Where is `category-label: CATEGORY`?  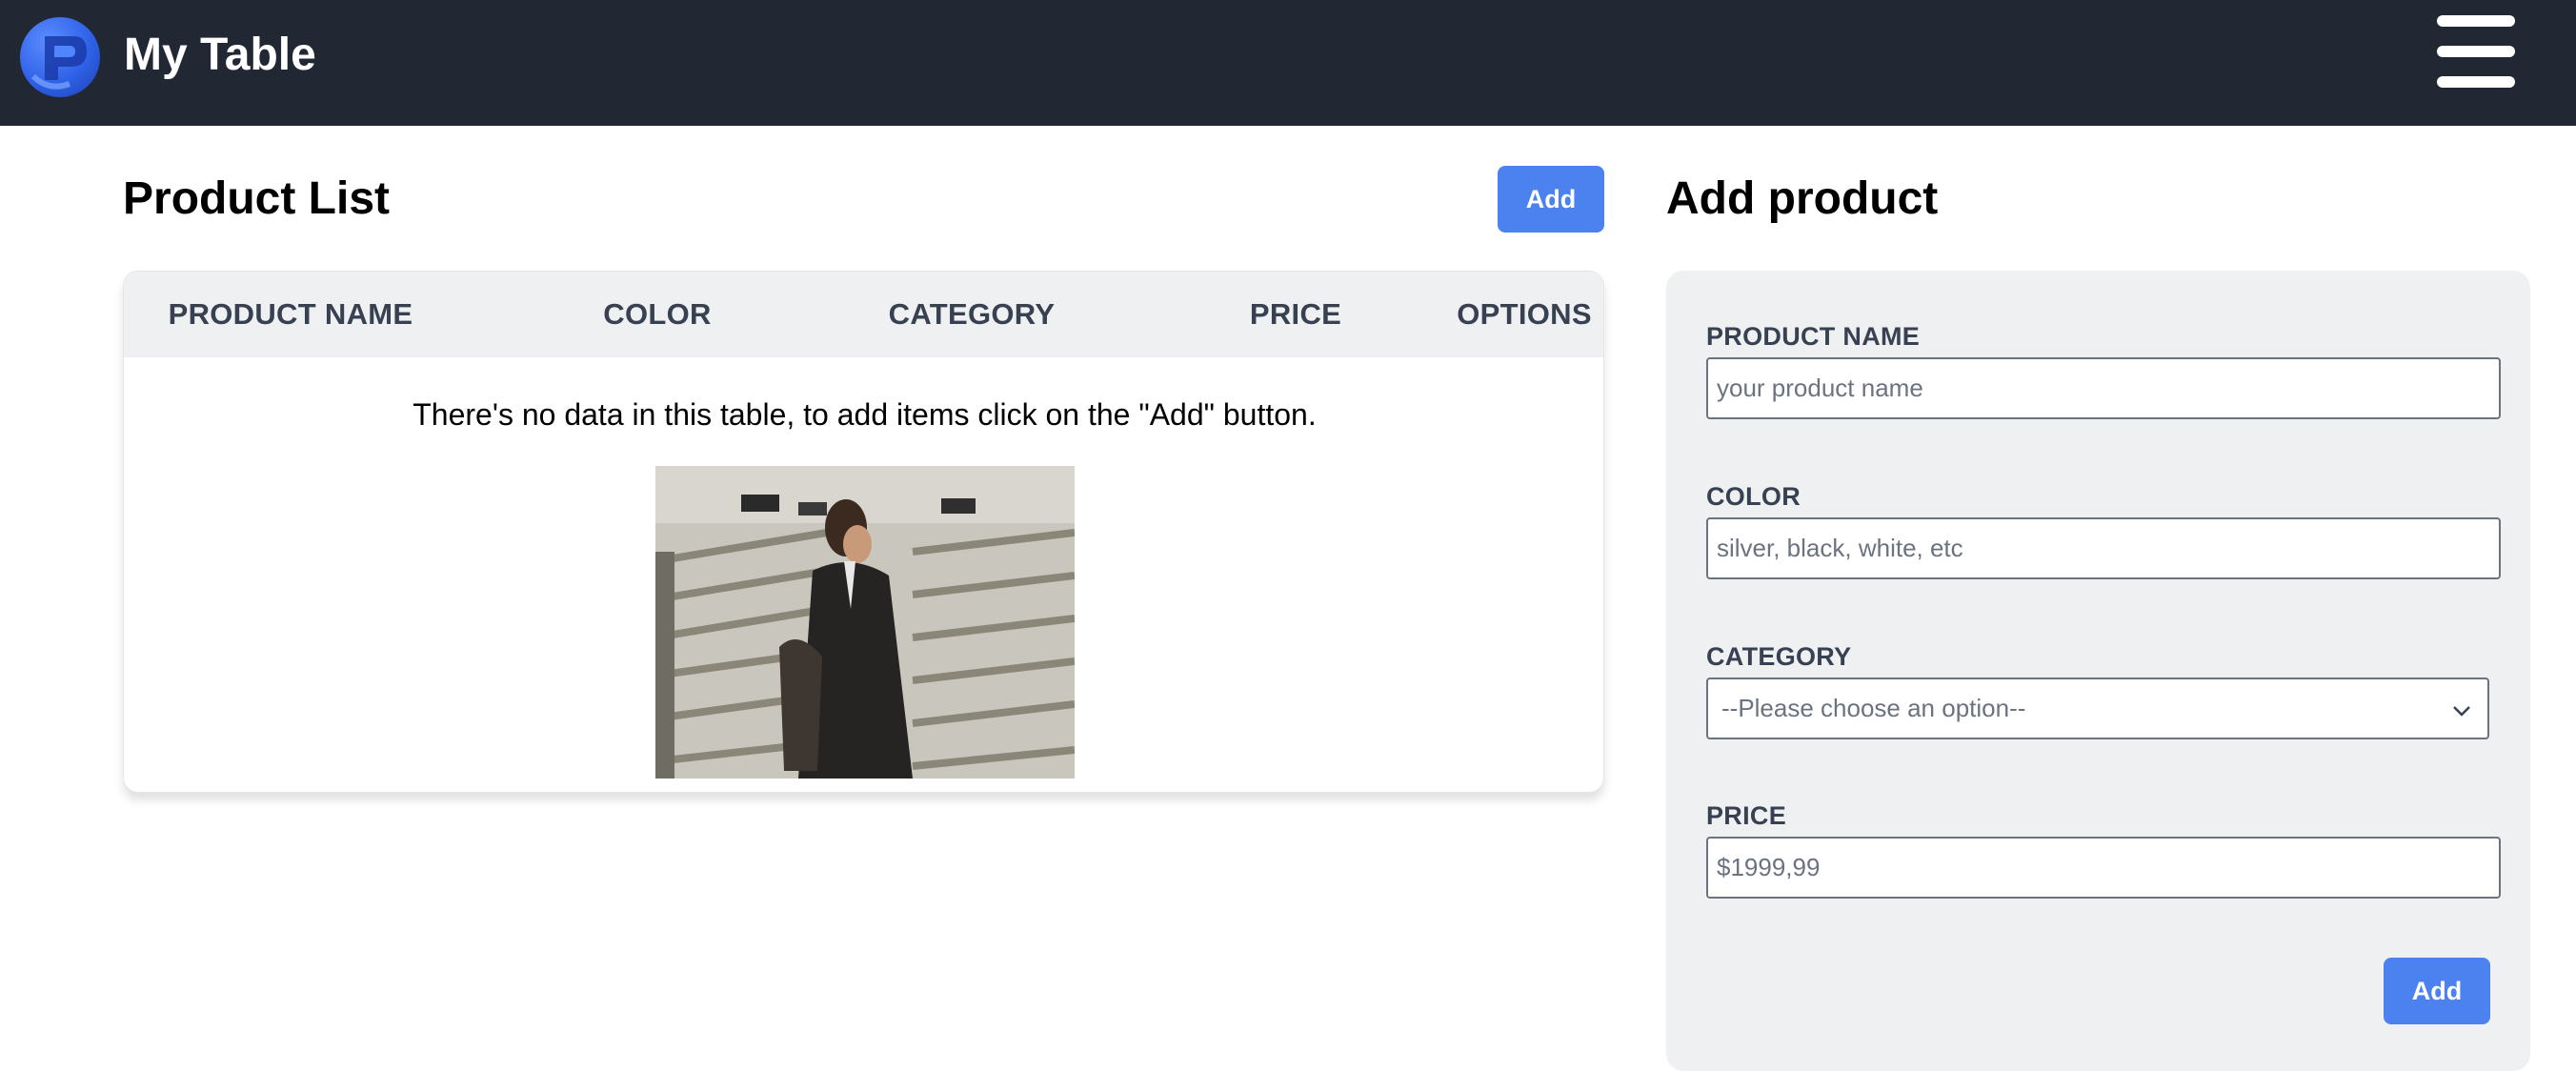
category-label: CATEGORY is located at coordinates (1779, 657).